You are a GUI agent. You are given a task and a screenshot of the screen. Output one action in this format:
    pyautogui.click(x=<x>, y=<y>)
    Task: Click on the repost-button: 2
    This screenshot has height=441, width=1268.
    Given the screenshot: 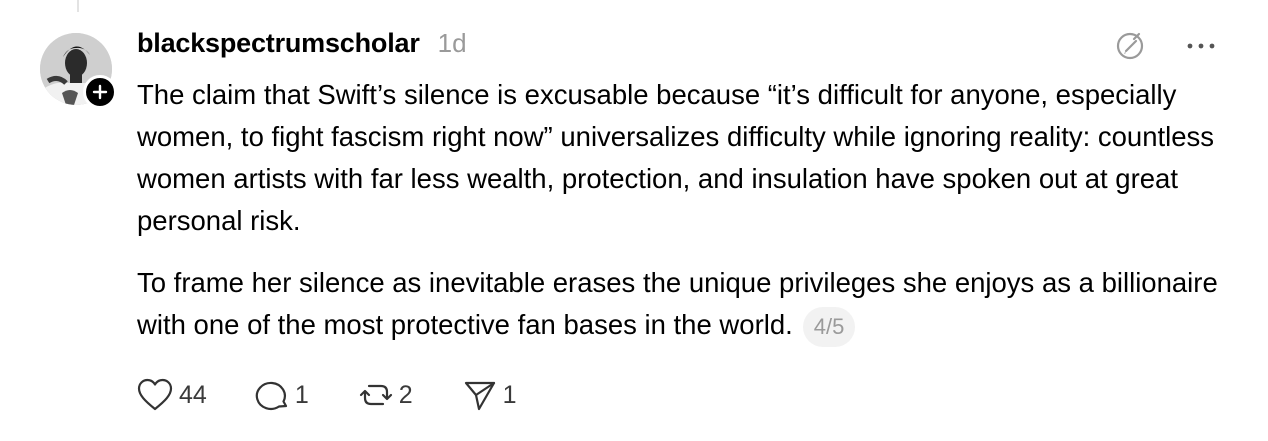 What is the action you would take?
    pyautogui.click(x=386, y=395)
    